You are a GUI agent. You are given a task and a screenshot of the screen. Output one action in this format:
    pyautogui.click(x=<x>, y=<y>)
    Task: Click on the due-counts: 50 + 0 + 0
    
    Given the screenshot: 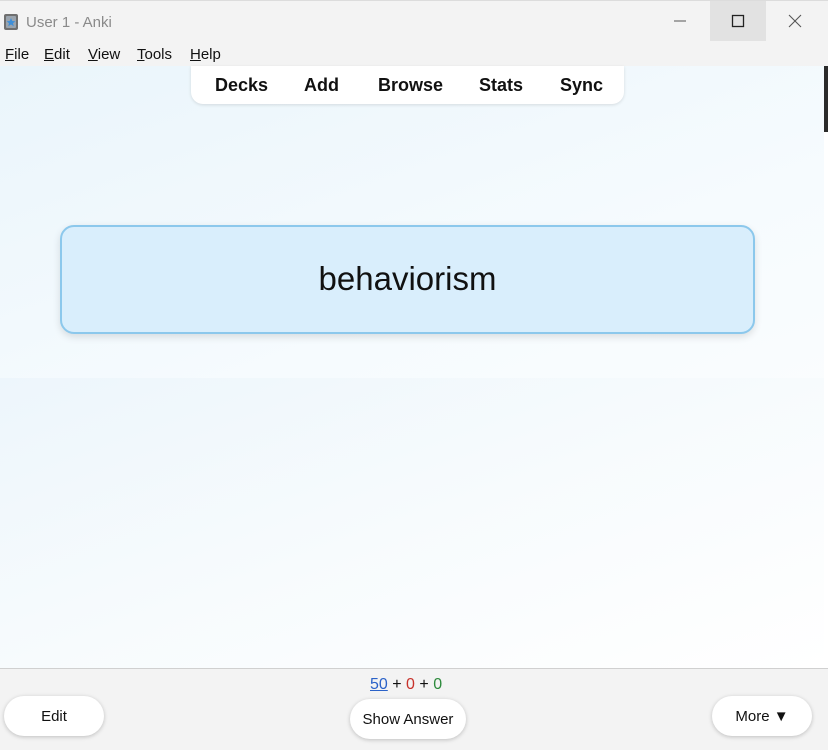 What is the action you would take?
    pyautogui.click(x=406, y=685)
    